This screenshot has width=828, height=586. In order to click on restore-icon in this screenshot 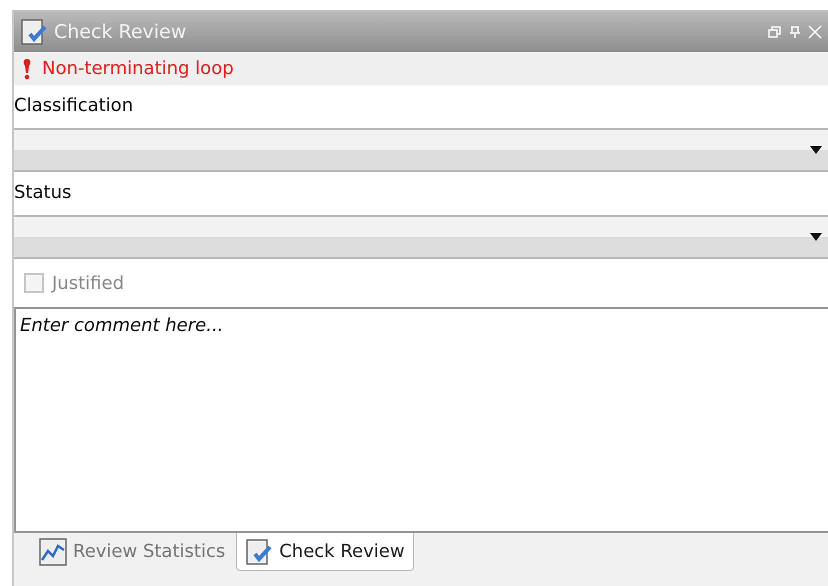, I will do `click(775, 32)`.